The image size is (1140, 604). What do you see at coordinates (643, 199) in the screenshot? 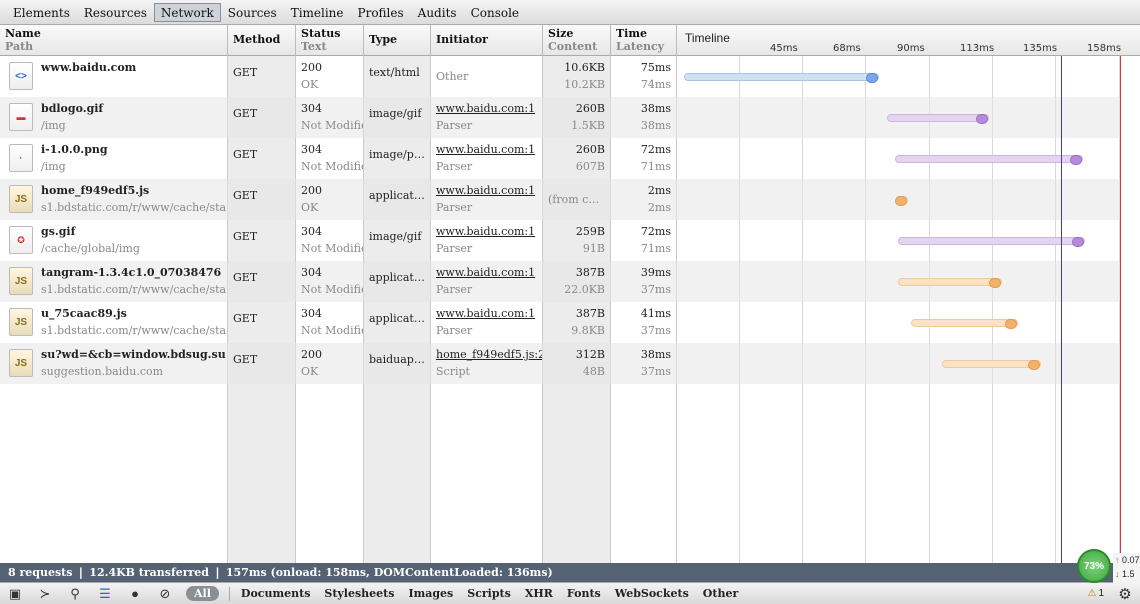
I see `time-cell: 2ms 2ms` at bounding box center [643, 199].